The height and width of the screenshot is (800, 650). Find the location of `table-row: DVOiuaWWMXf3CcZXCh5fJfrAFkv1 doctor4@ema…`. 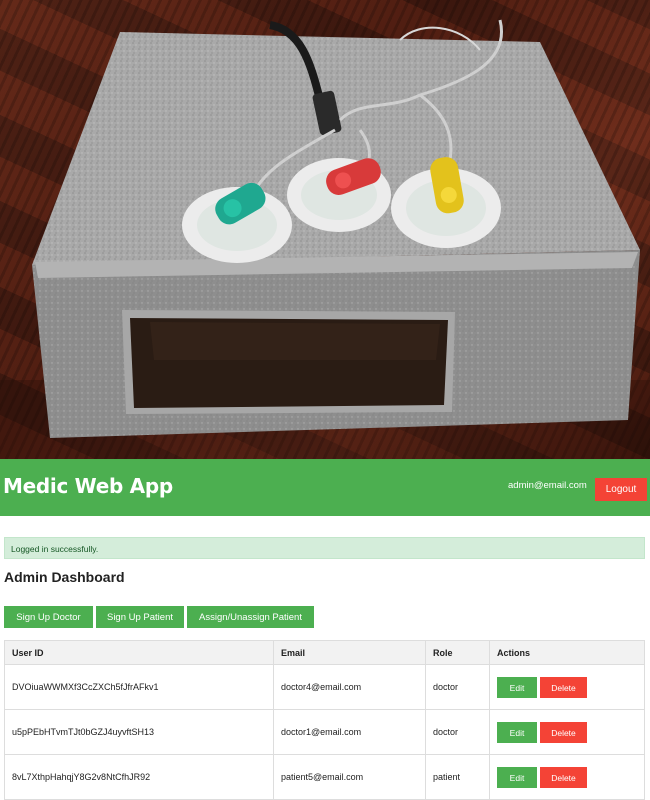

table-row: DVOiuaWWMXf3CcZXCh5fJfrAFkv1 doctor4@ema… is located at coordinates (324, 687).